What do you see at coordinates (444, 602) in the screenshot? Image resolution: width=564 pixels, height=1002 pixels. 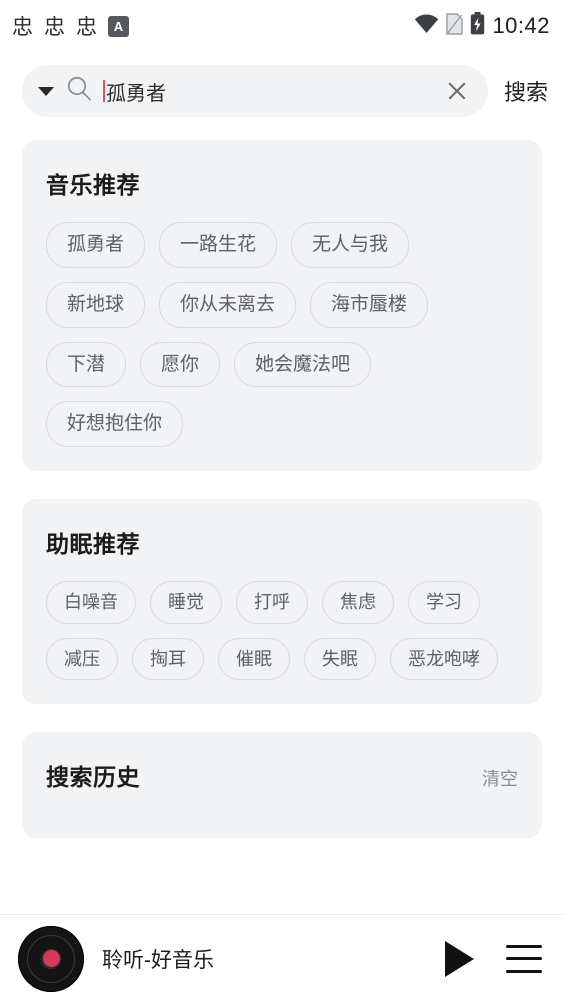 I see `chip-sleep-4: 学习` at bounding box center [444, 602].